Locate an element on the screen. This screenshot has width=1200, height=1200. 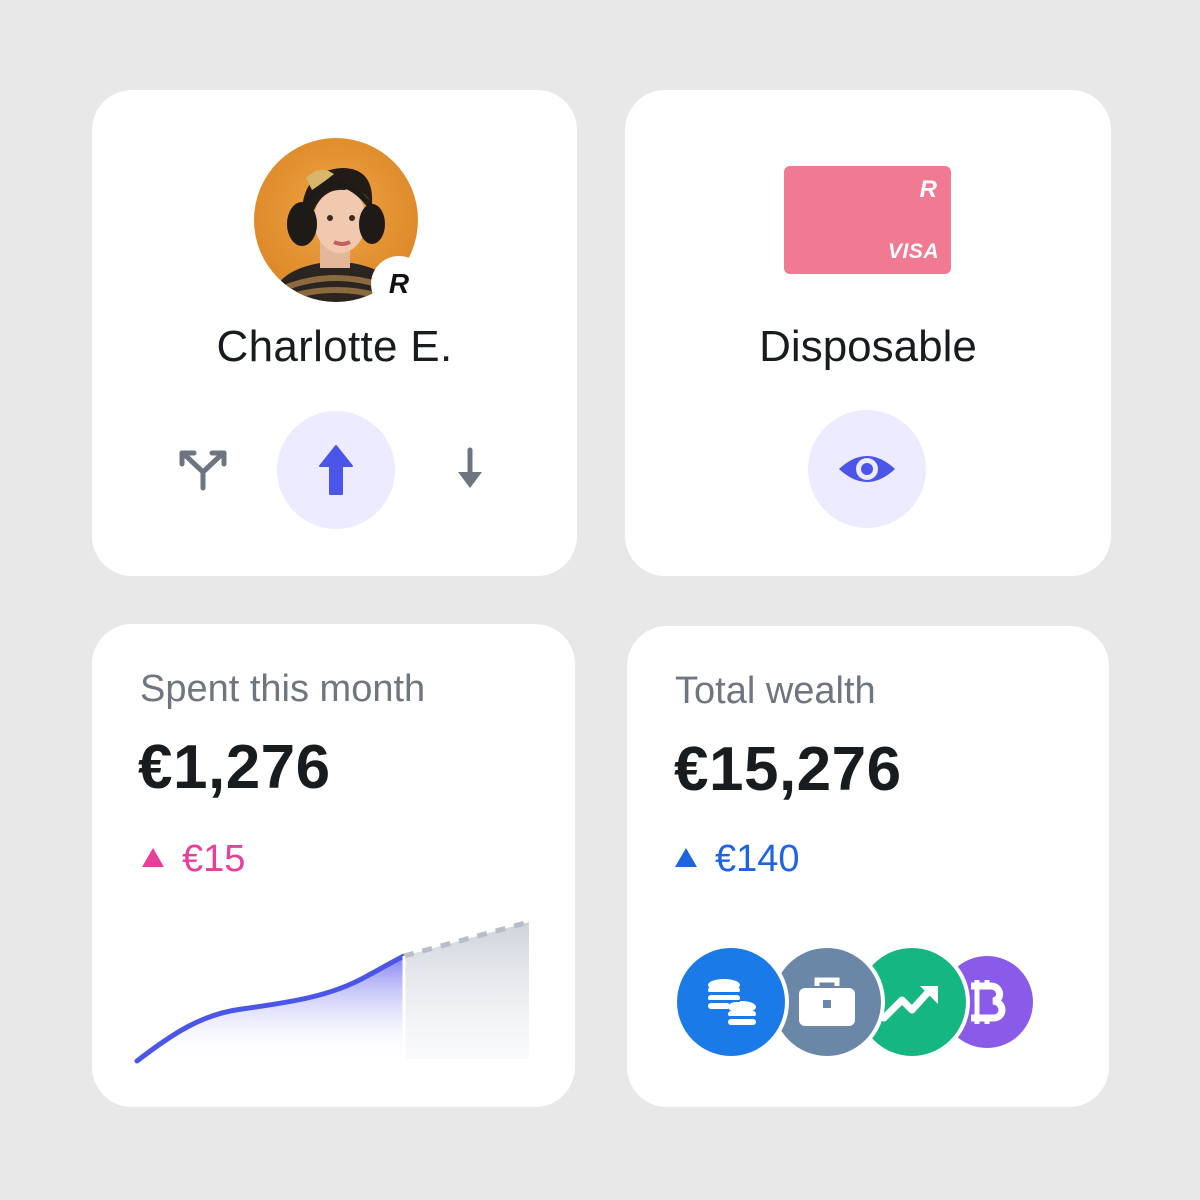
show-card-button is located at coordinates (867, 469).